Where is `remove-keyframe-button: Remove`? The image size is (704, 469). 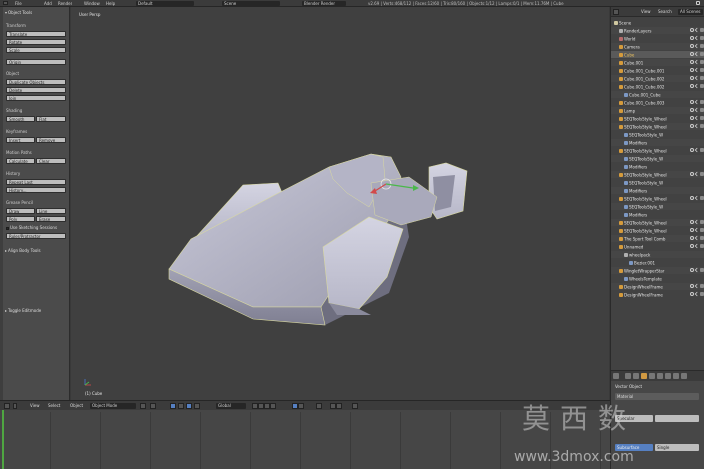
remove-keyframe-button: Remove is located at coordinates (51, 140).